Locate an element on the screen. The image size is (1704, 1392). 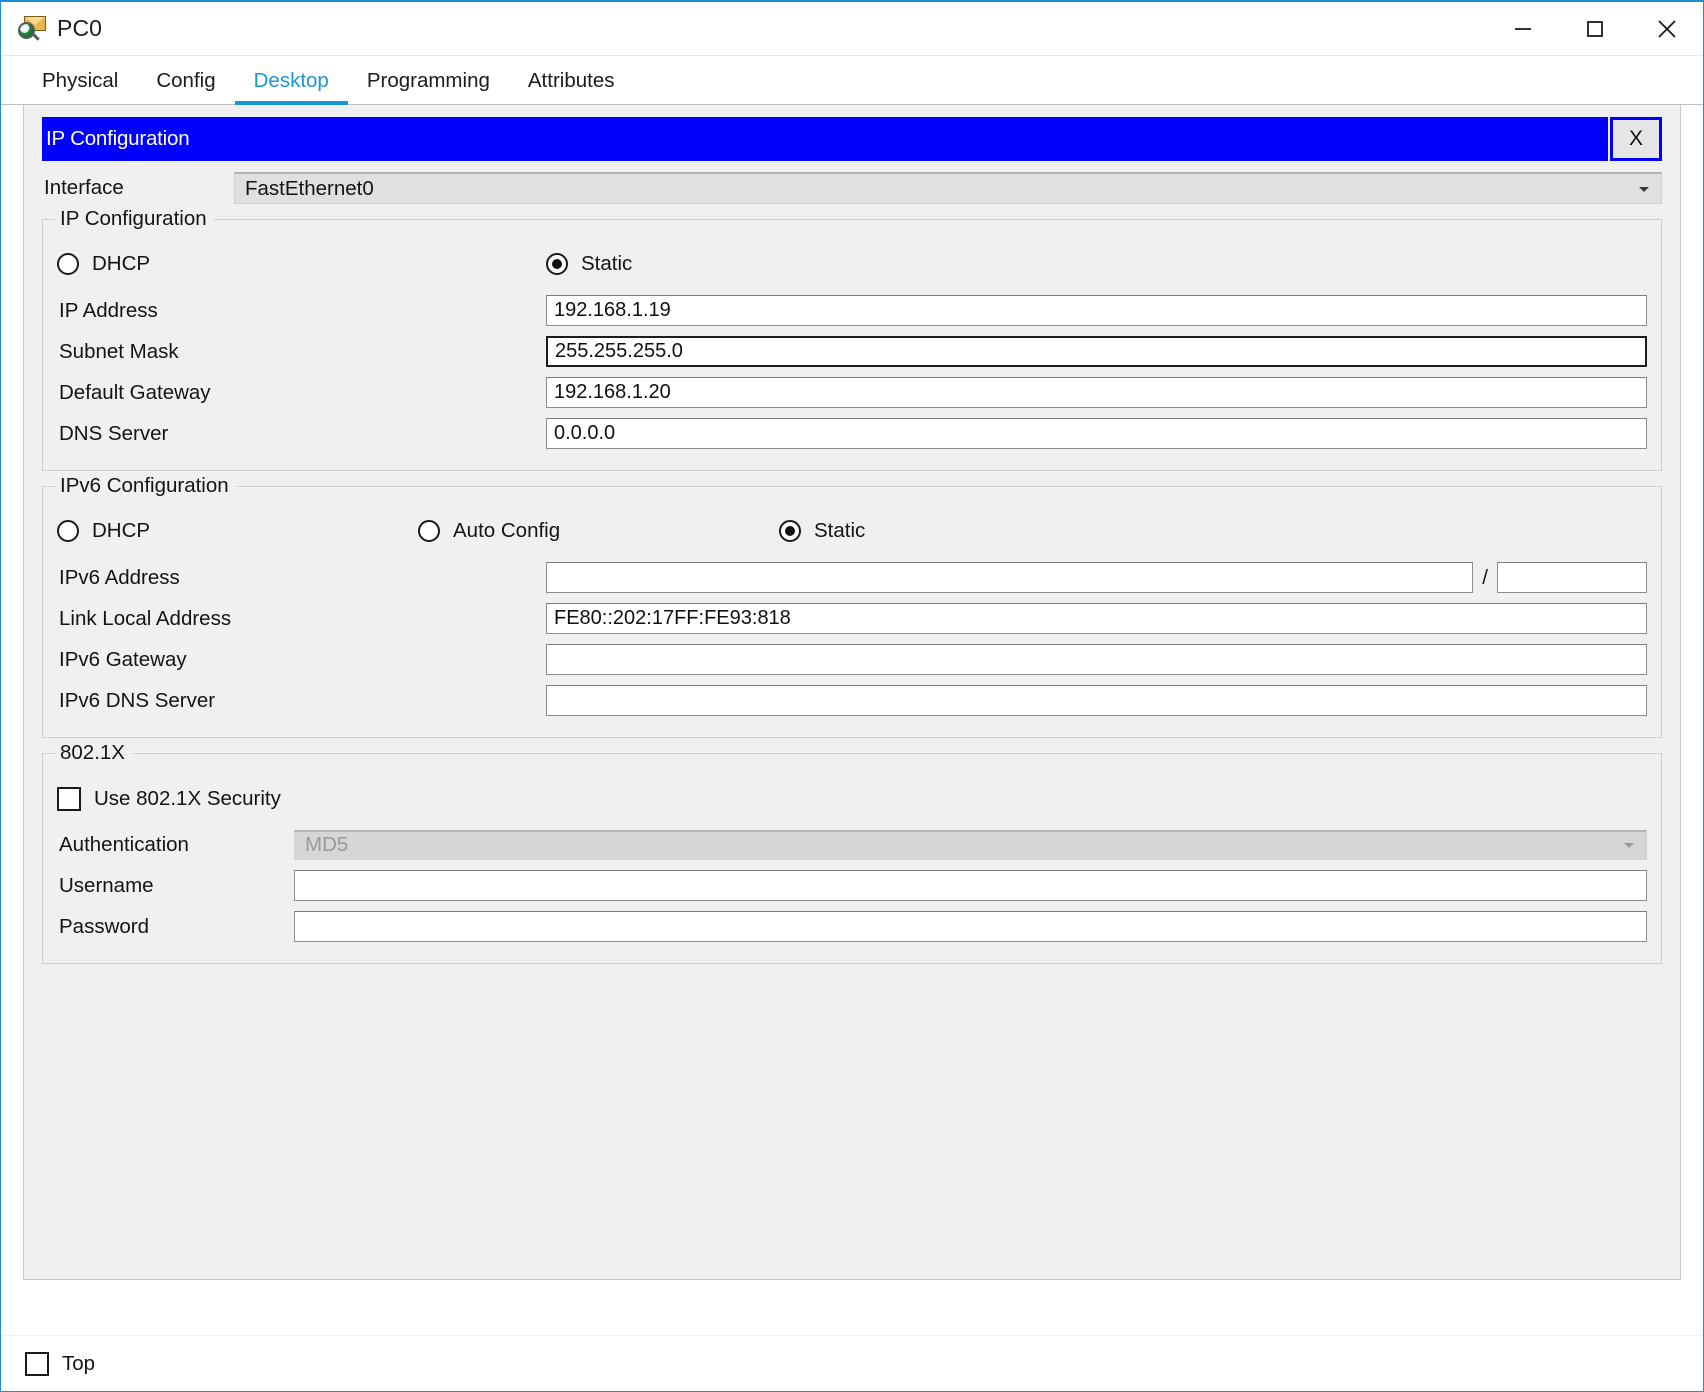
subnet-mask-row: Subnet Mask 255.255.255.0 is located at coordinates (852, 351).